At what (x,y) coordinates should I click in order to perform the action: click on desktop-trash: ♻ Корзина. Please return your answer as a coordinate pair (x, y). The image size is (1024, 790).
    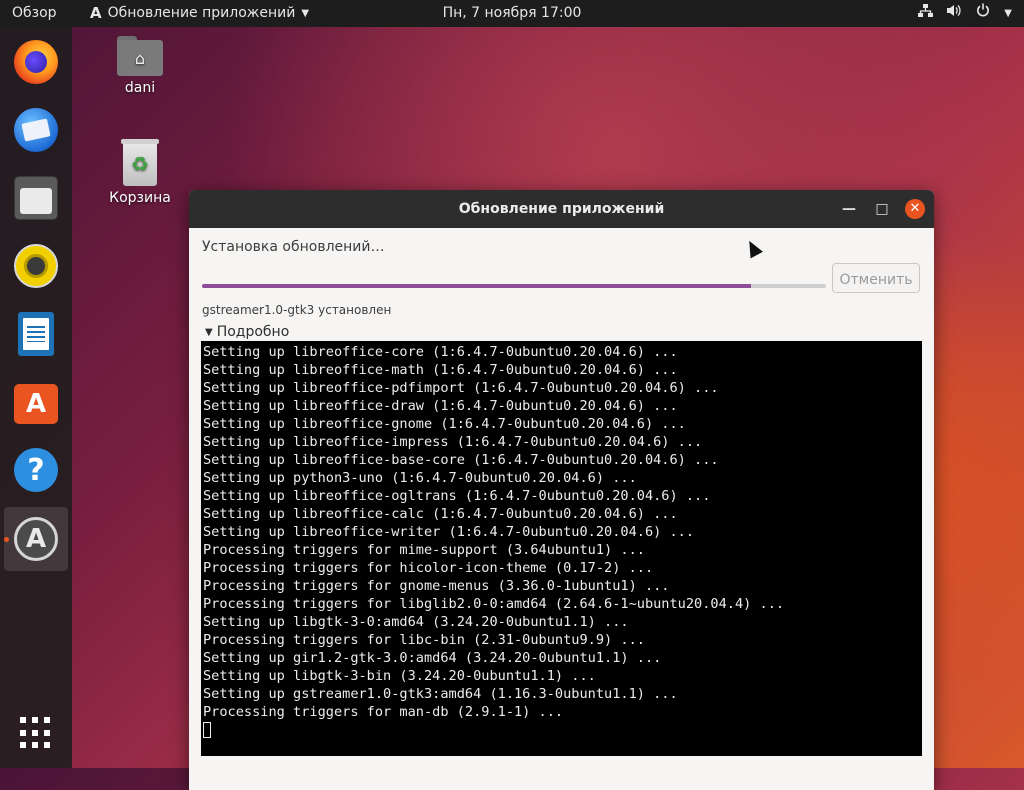
    Looking at the image, I should click on (140, 172).